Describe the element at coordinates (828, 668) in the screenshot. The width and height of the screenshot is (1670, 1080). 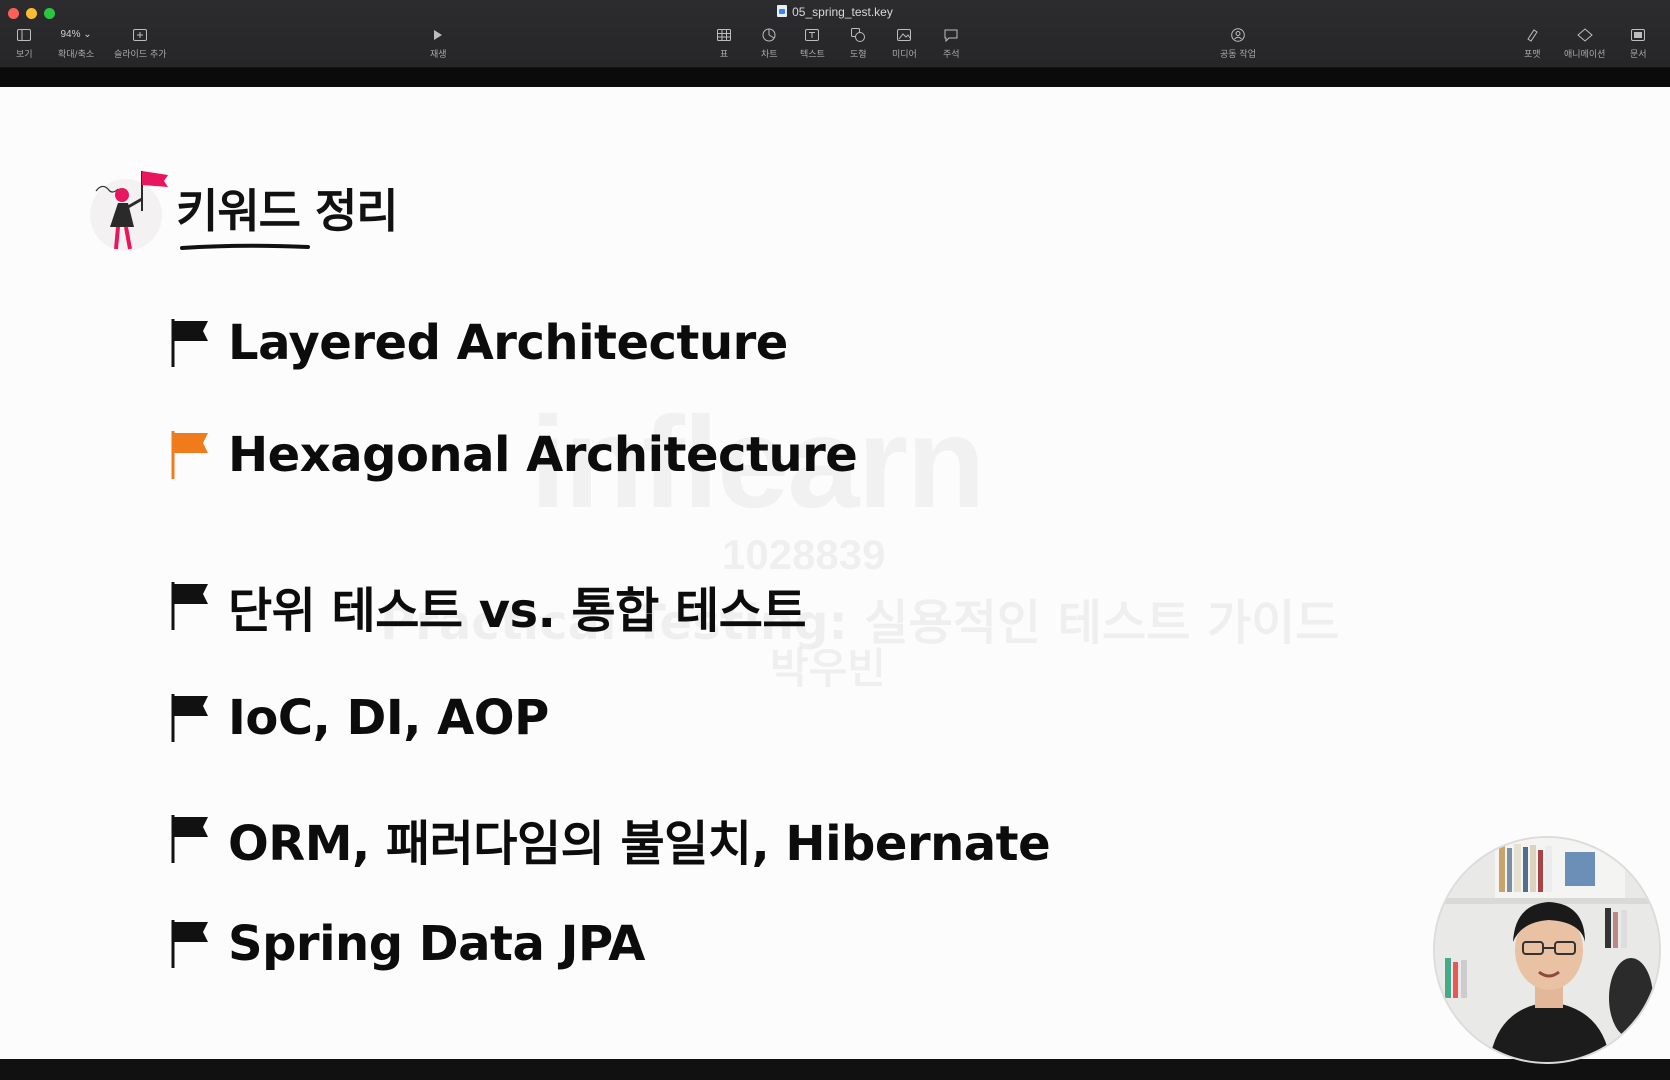
I see `watermark-author: 박우빈` at that location.